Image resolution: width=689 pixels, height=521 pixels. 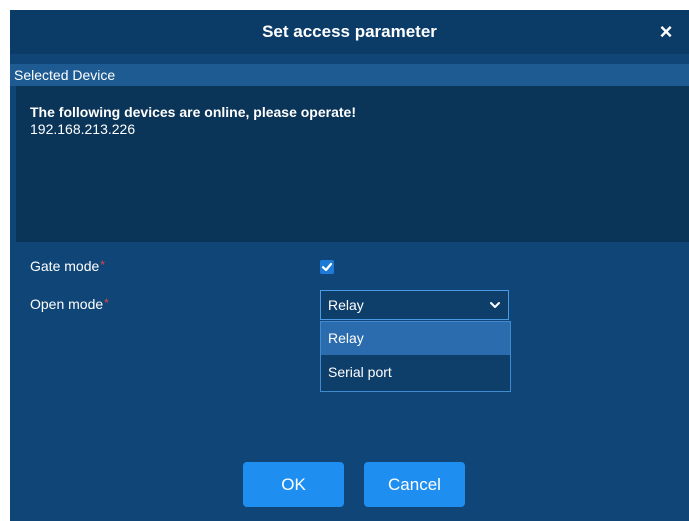 What do you see at coordinates (82, 129) in the screenshot?
I see `device-ip-address: 192.168.213.226` at bounding box center [82, 129].